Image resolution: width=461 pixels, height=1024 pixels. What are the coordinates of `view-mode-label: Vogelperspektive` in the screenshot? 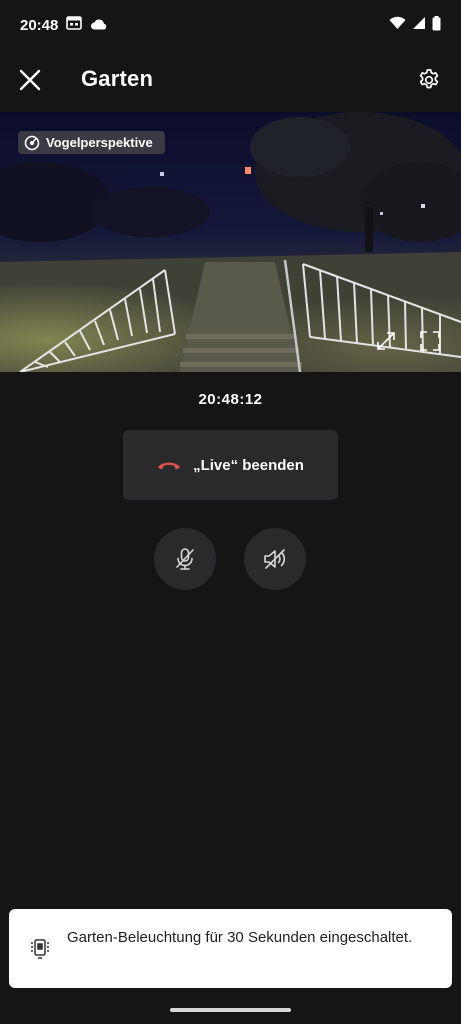 It's located at (99, 142).